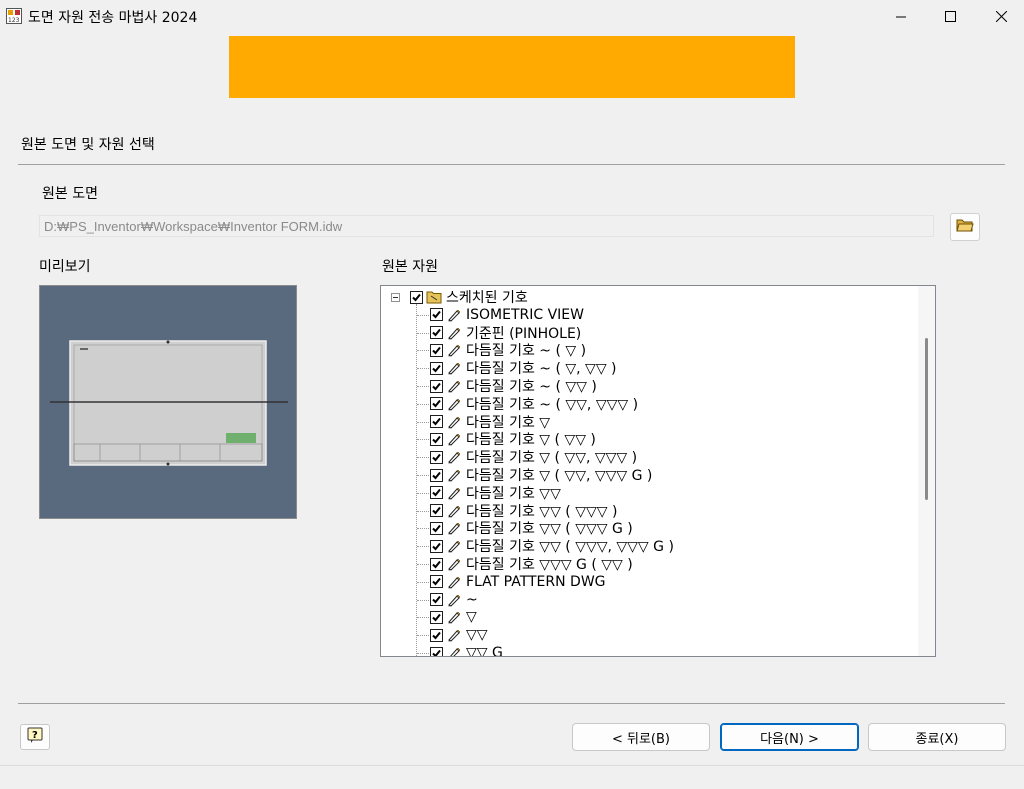 The height and width of the screenshot is (789, 1024). Describe the element at coordinates (541, 475) in the screenshot. I see `tree-item: 다듬질 기호 ▽ ( ▽▽, ▽▽▽ G )` at that location.